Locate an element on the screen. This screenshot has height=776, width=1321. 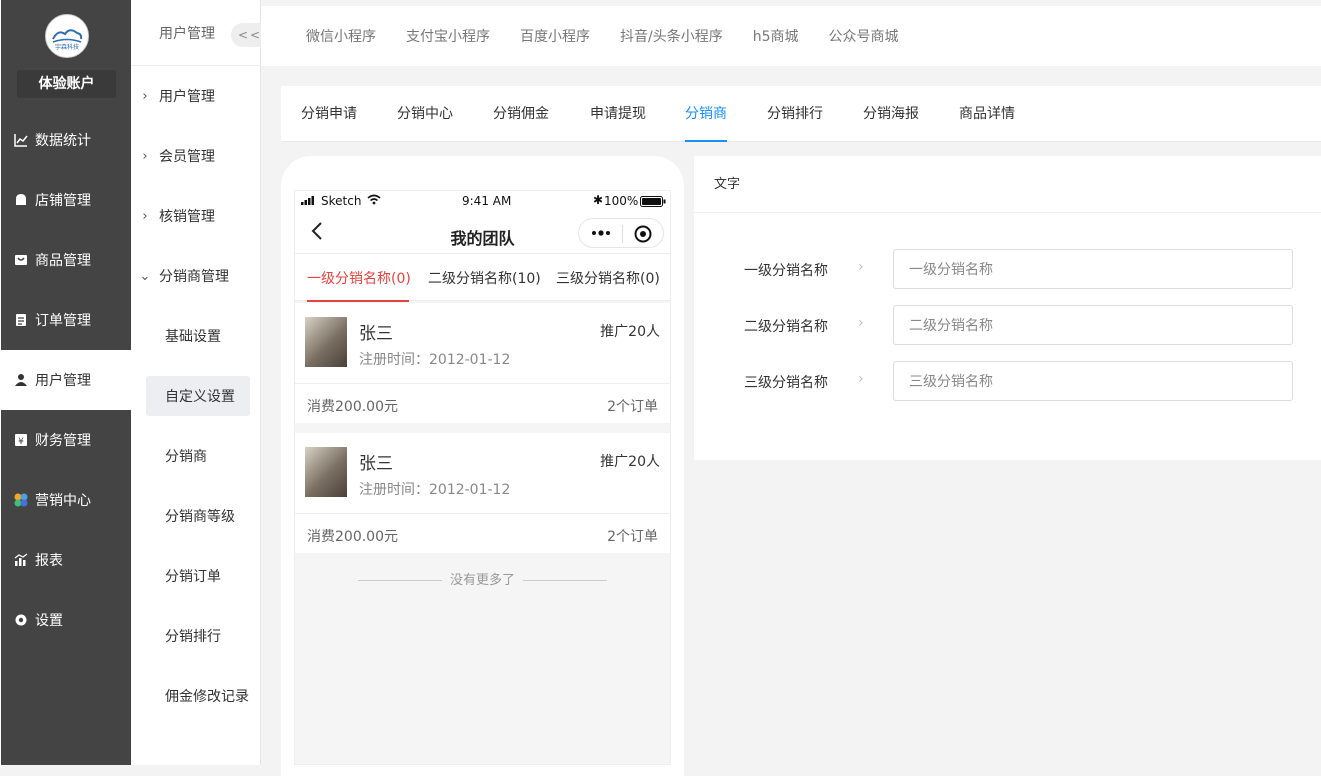
sub-group-member-management: › 会员管理 is located at coordinates (196, 156).